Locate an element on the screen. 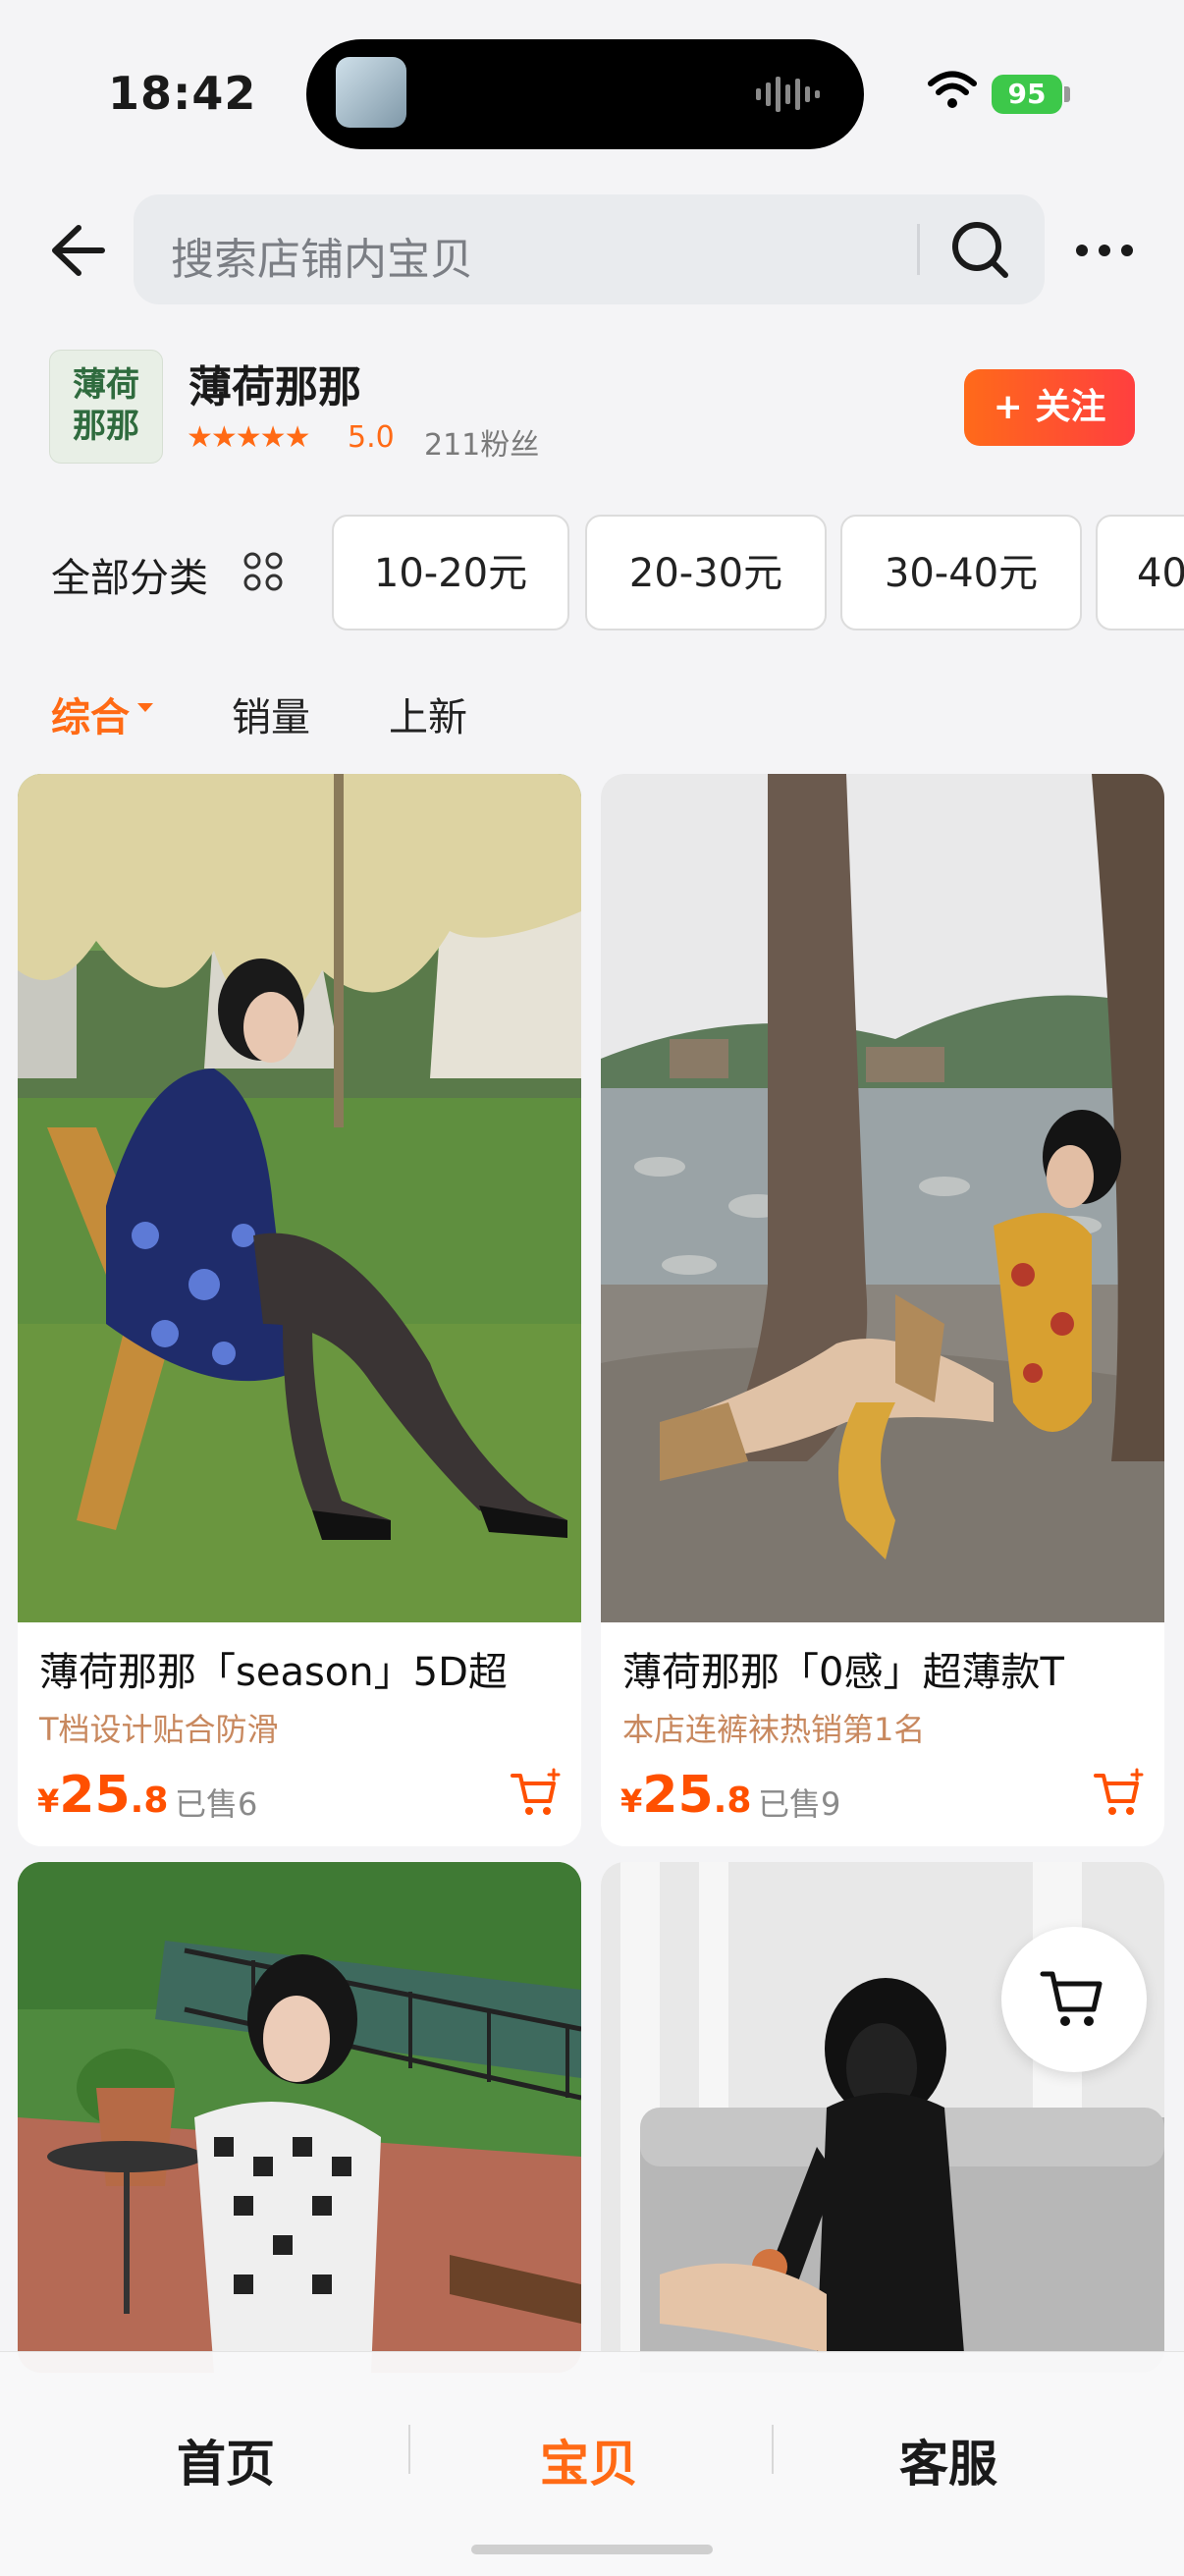 The height and width of the screenshot is (2576, 1184). store-fans-count: 211粉丝 is located at coordinates (482, 445).